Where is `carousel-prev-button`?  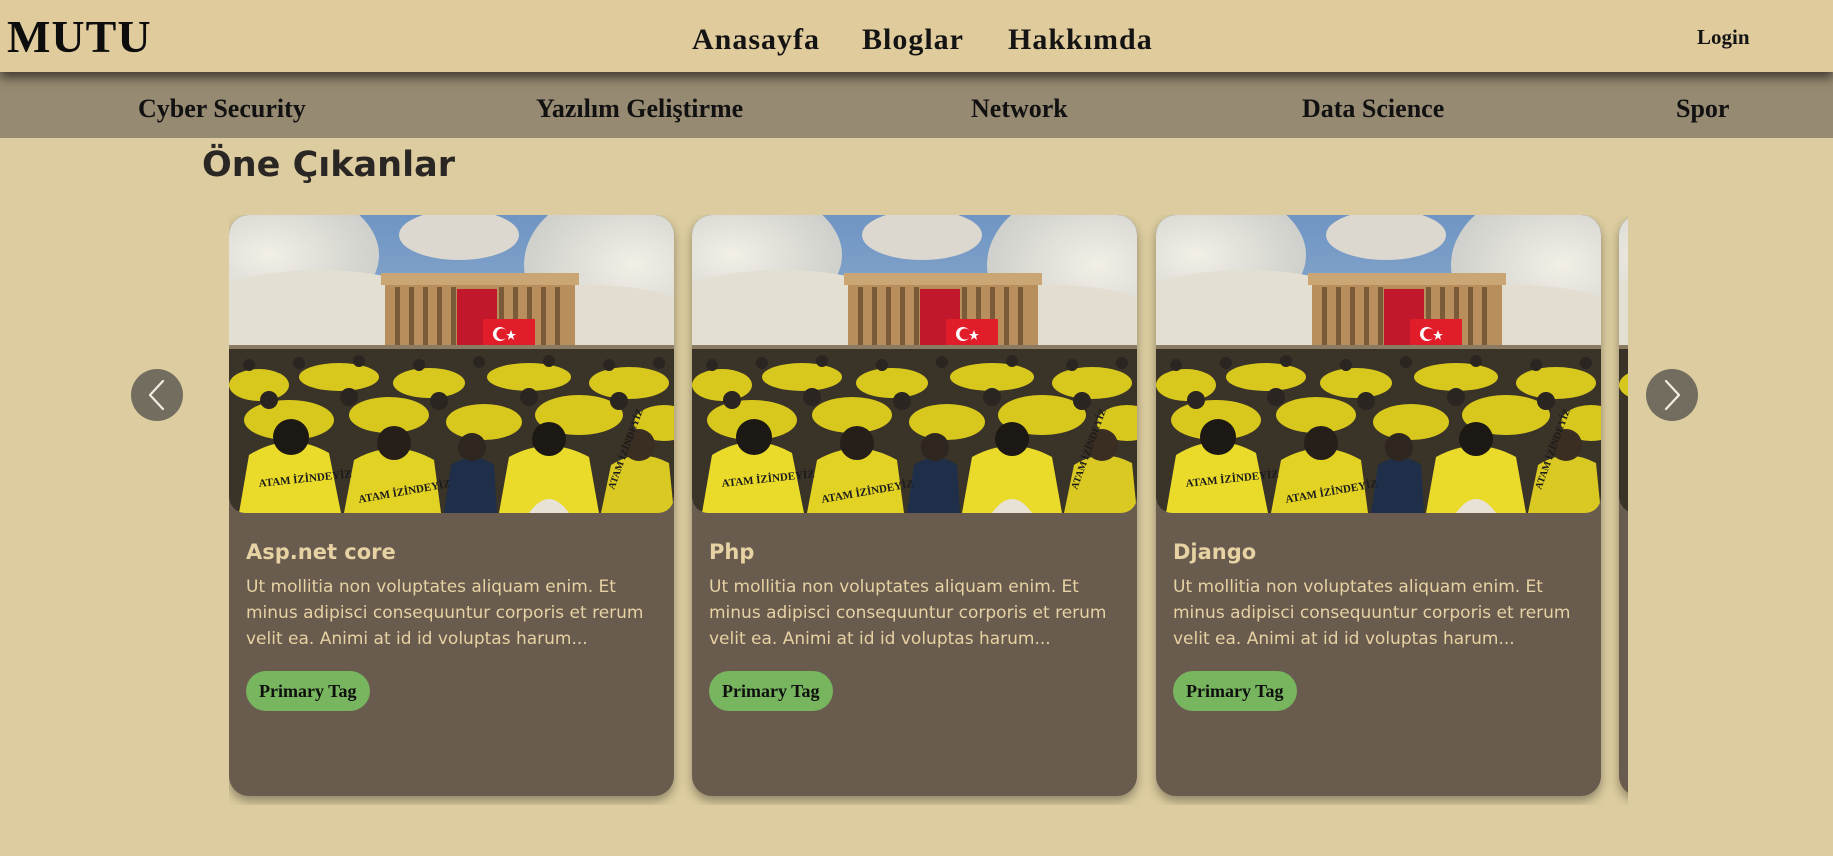 carousel-prev-button is located at coordinates (157, 395).